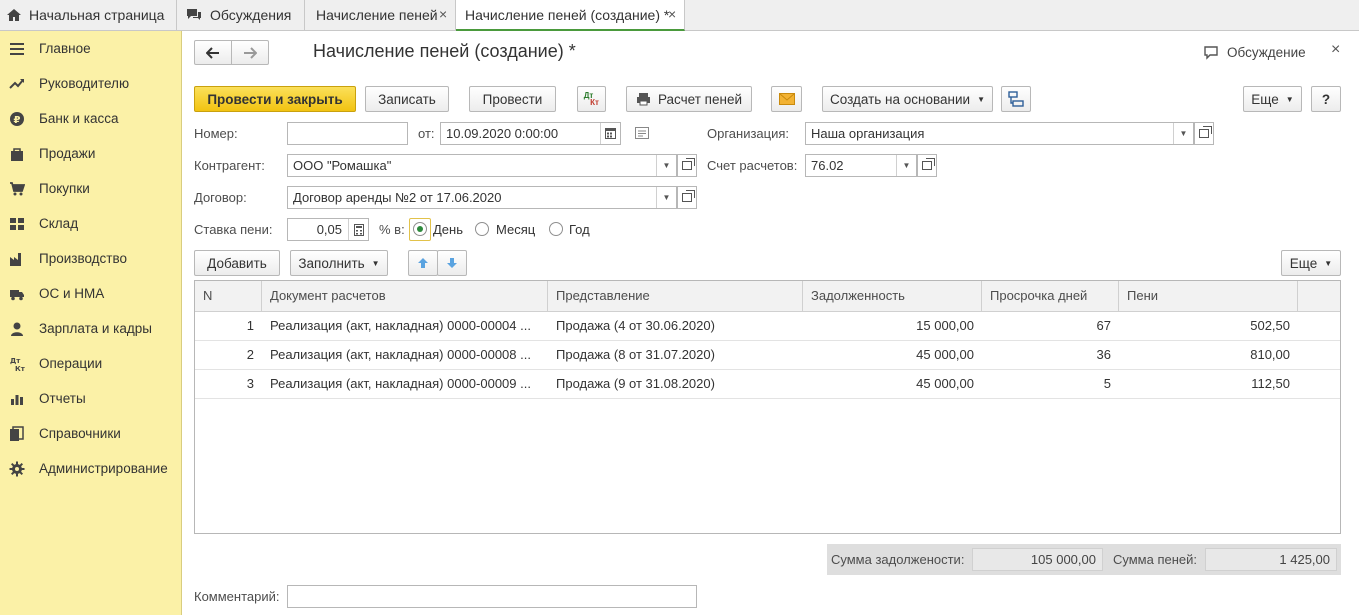 The width and height of the screenshot is (1359, 615). Describe the element at coordinates (16, 84) in the screenshot. I see `trend-icon` at that location.